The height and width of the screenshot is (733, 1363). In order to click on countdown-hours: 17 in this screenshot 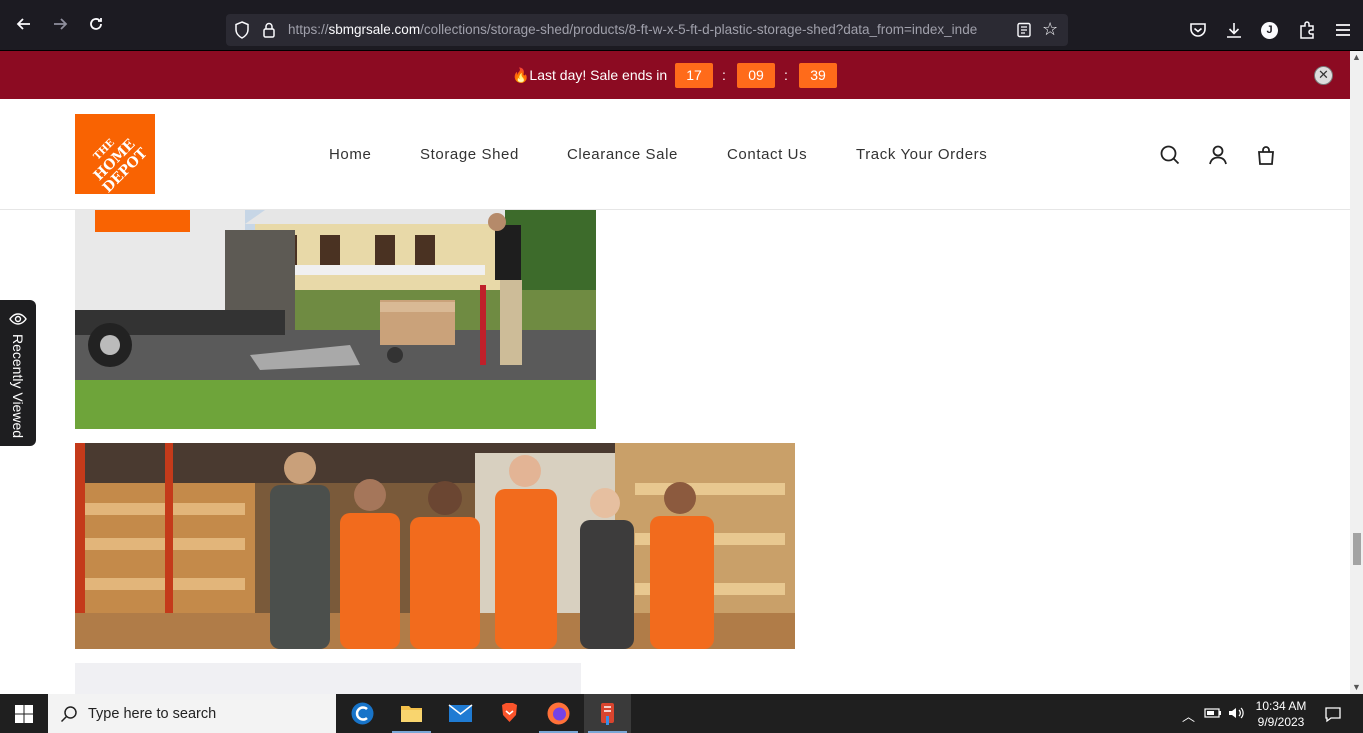, I will do `click(694, 75)`.